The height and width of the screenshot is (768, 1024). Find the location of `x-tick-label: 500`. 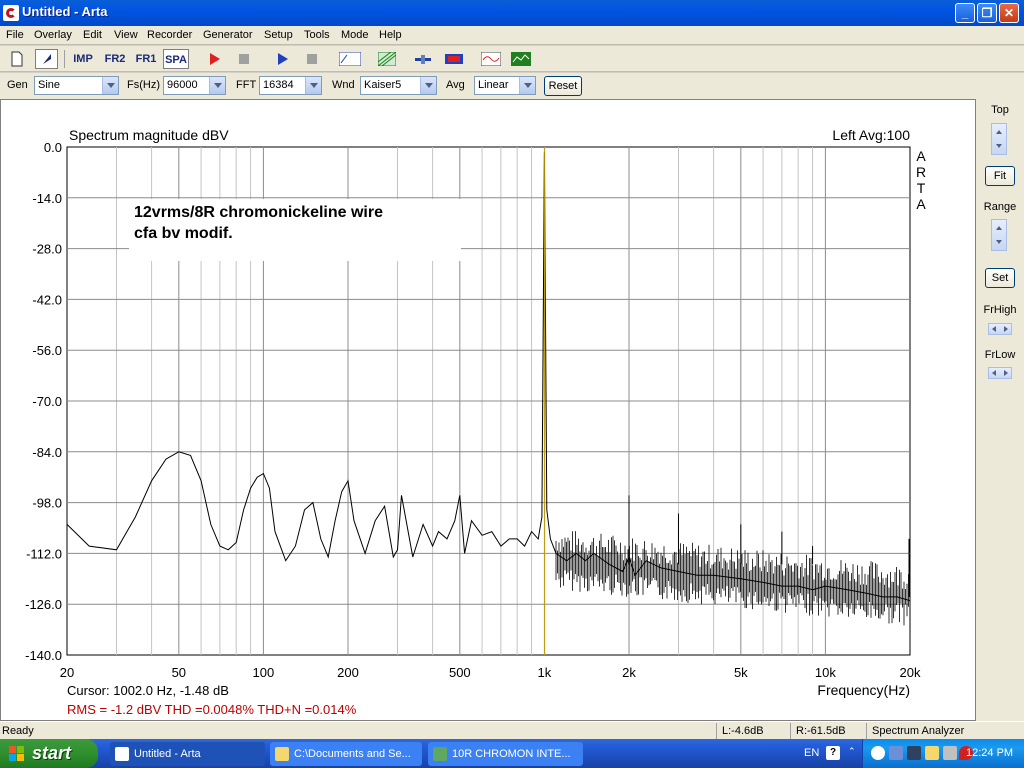

x-tick-label: 500 is located at coordinates (460, 672).